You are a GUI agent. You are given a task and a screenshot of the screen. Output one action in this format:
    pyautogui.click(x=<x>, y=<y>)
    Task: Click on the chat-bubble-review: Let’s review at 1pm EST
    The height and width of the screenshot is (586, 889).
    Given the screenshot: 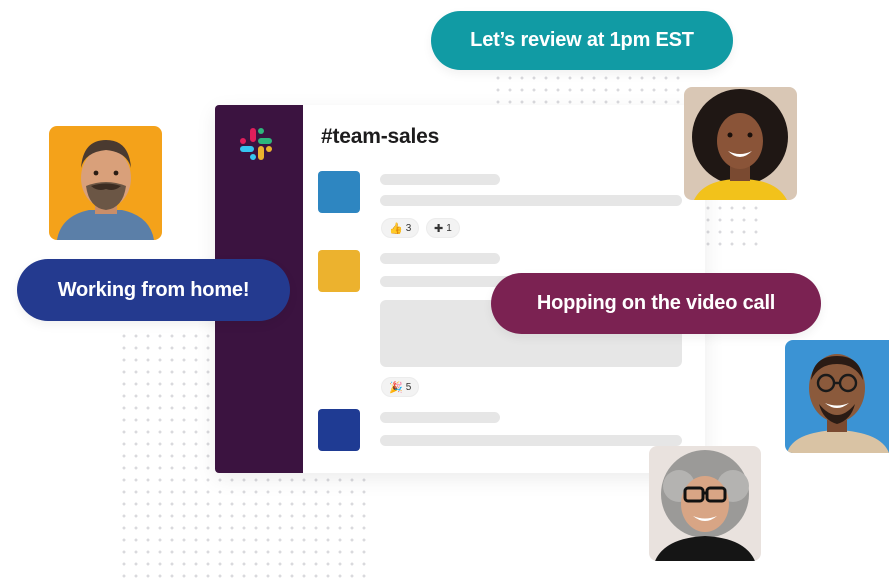 What is the action you would take?
    pyautogui.click(x=582, y=40)
    